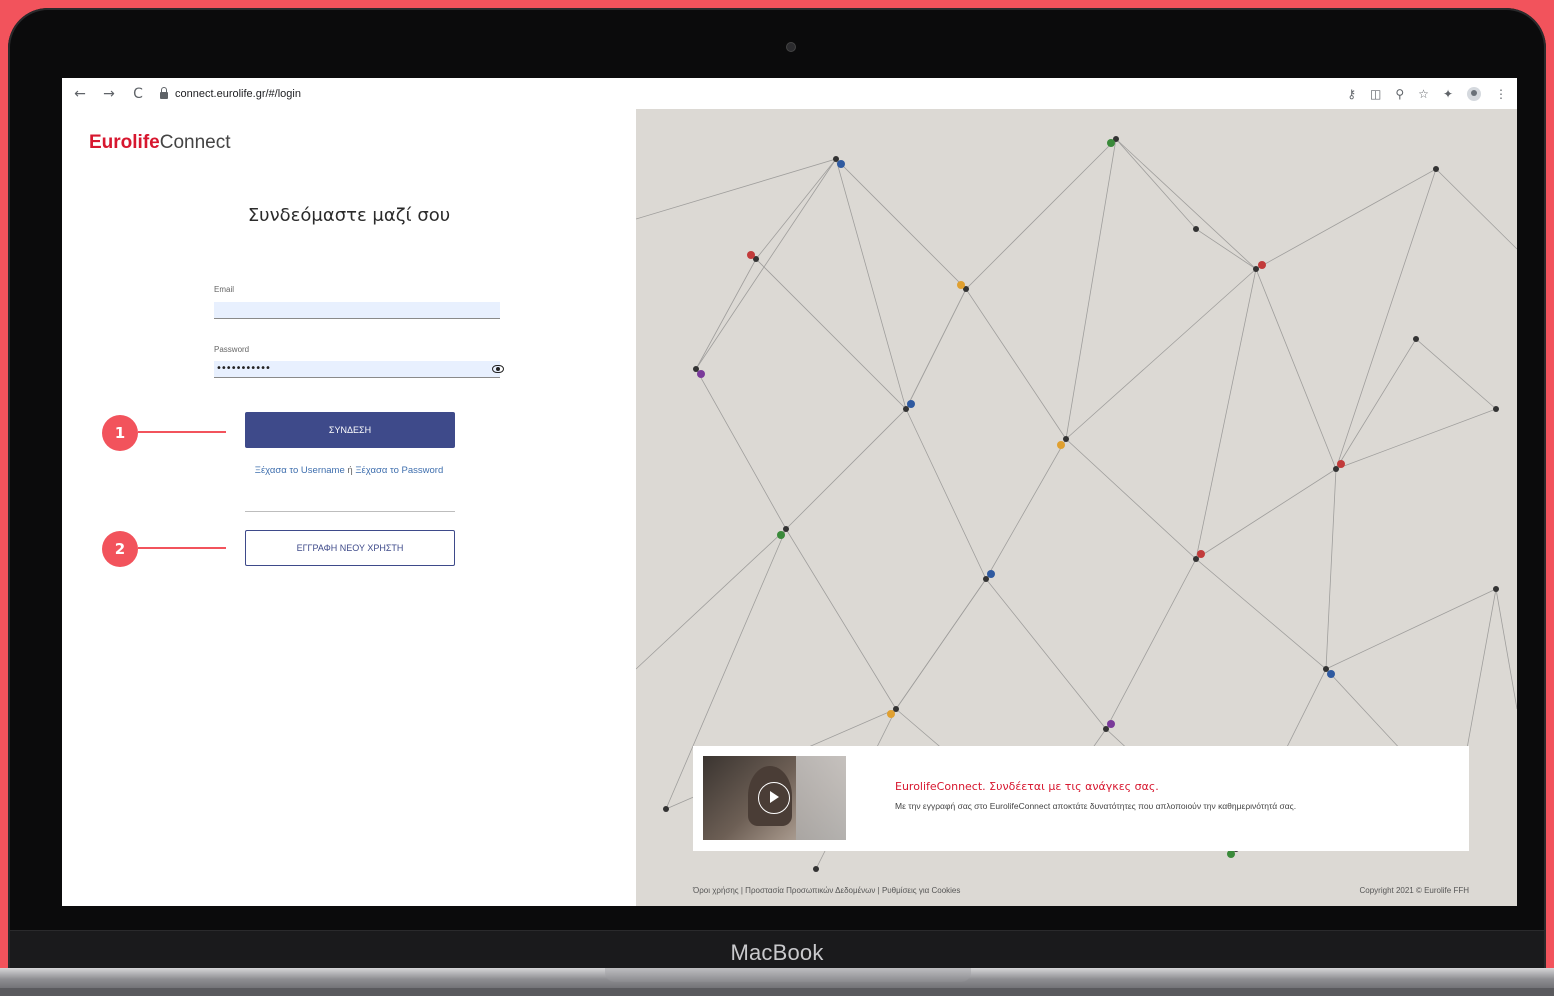 This screenshot has width=1554, height=996. What do you see at coordinates (357, 310) in the screenshot?
I see `email-field` at bounding box center [357, 310].